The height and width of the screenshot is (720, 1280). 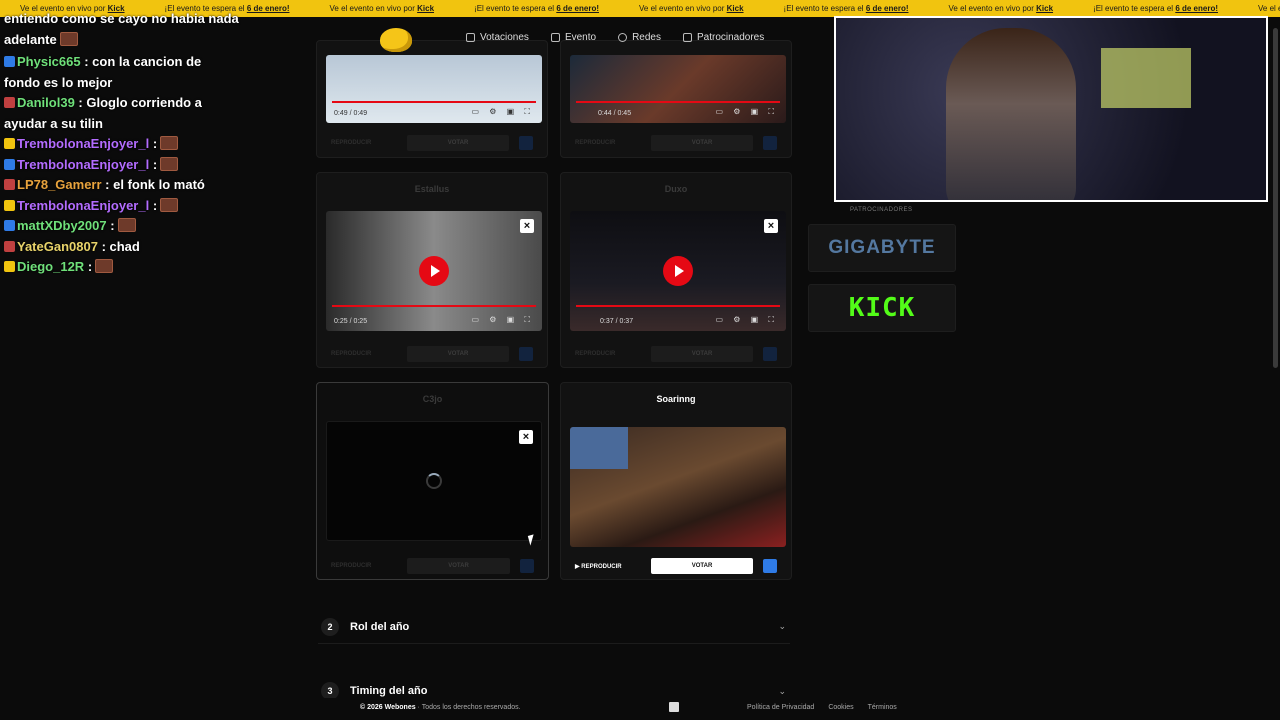 What do you see at coordinates (617, 321) in the screenshot?
I see `video-time: 0:37 / 0:37` at bounding box center [617, 321].